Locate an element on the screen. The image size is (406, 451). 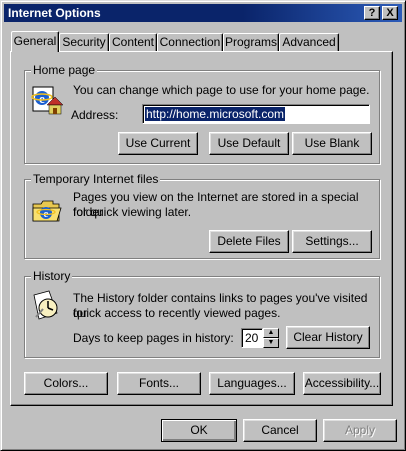
tab-connection: Connection is located at coordinates (190, 42).